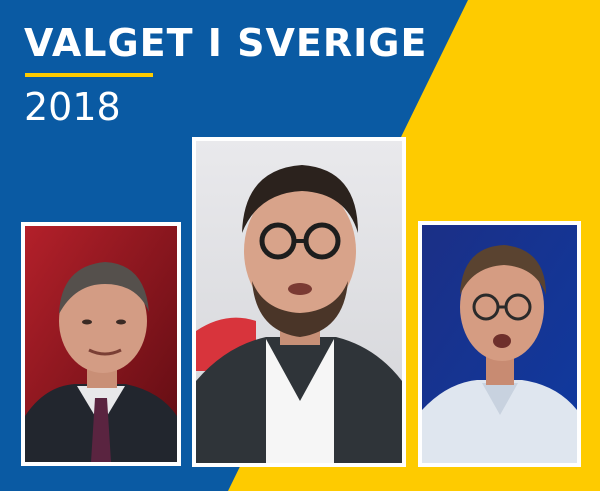  I want to click on year-label: 2018, so click(72, 107).